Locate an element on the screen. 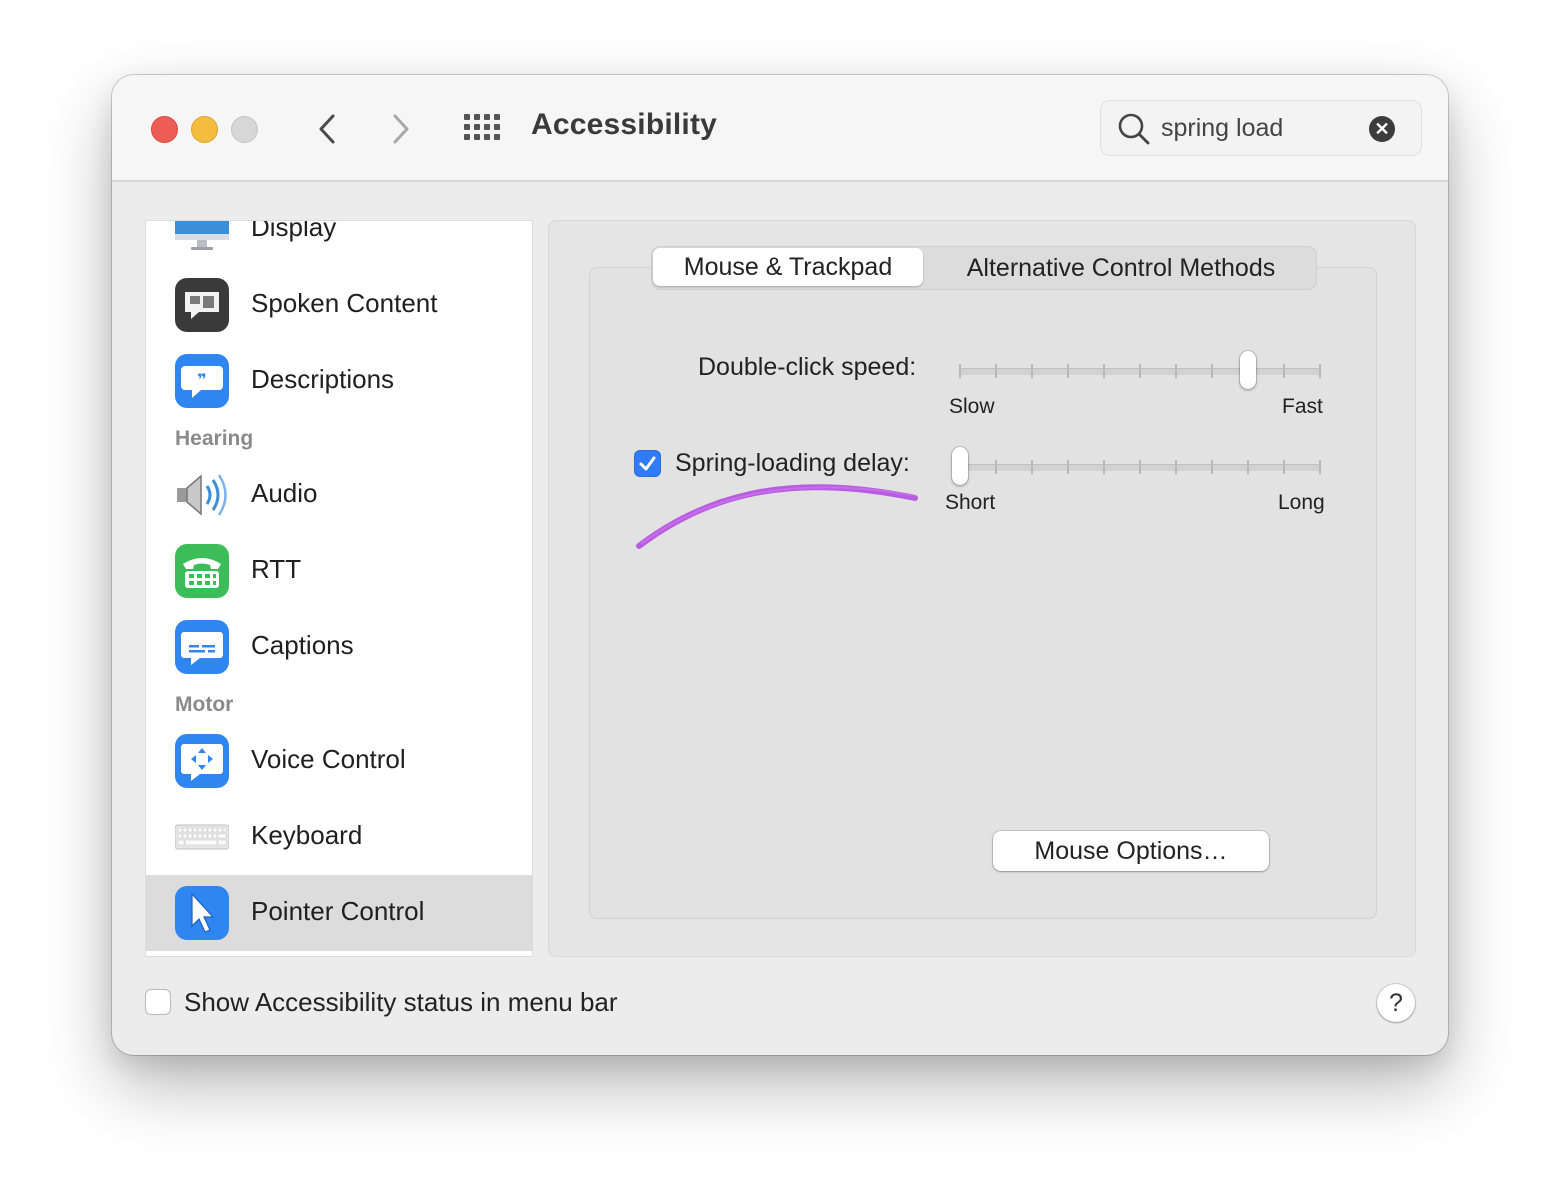 This screenshot has height=1204, width=1560. chevron-left-icon is located at coordinates (327, 129).